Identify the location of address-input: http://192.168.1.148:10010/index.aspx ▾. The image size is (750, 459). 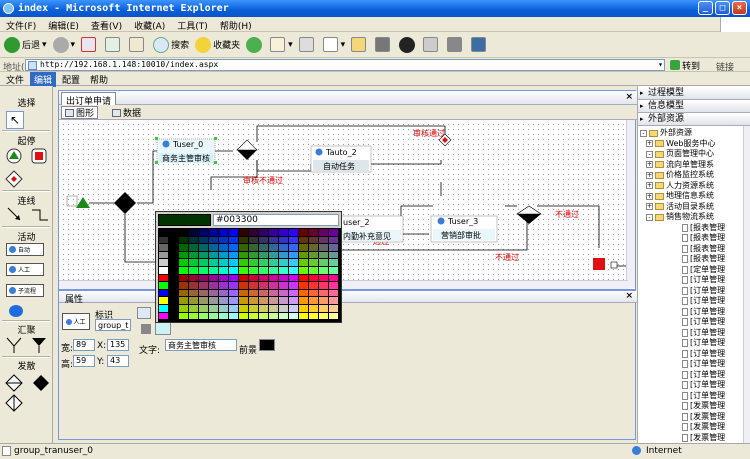
(345, 65).